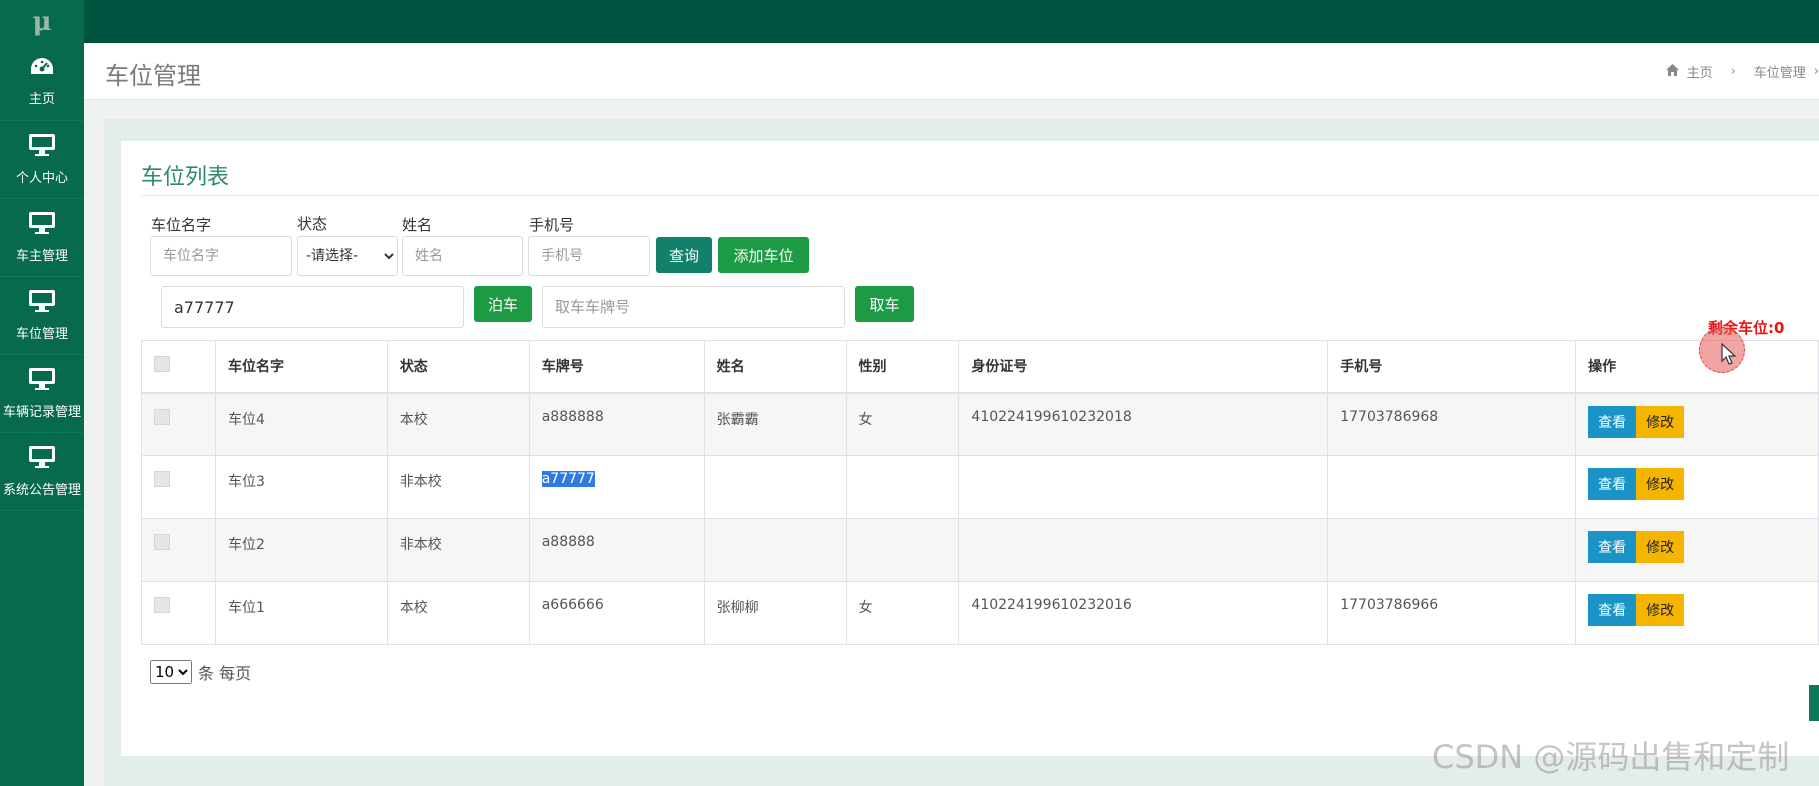  Describe the element at coordinates (616, 424) in the screenshot. I see `cell-plate: a888888` at that location.